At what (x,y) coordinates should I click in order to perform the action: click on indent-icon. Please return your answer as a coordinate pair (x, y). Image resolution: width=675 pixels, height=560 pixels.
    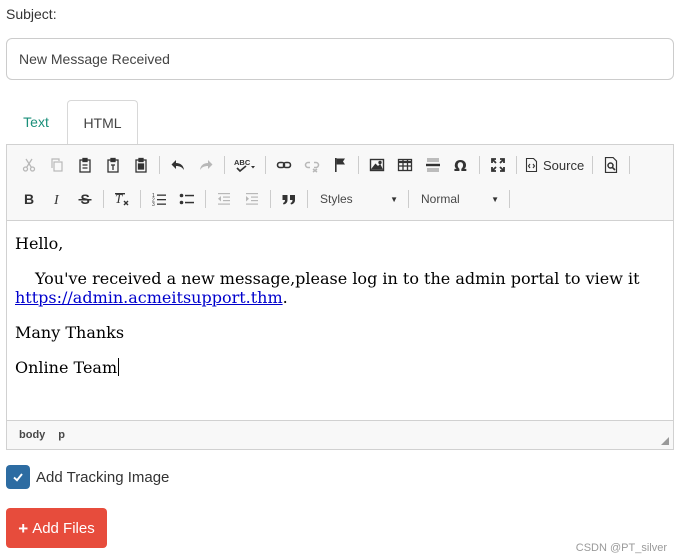
    Looking at the image, I should click on (252, 199).